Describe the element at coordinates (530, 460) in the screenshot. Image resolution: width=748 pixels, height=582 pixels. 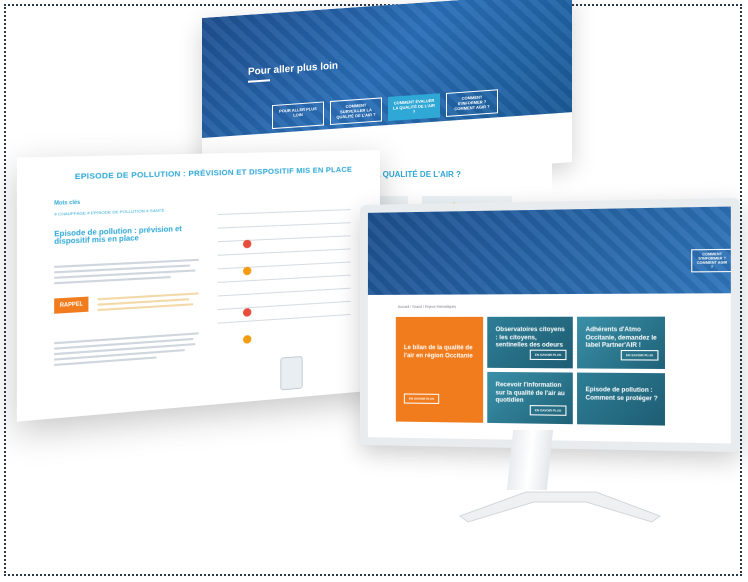
I see `monitor-neck` at that location.